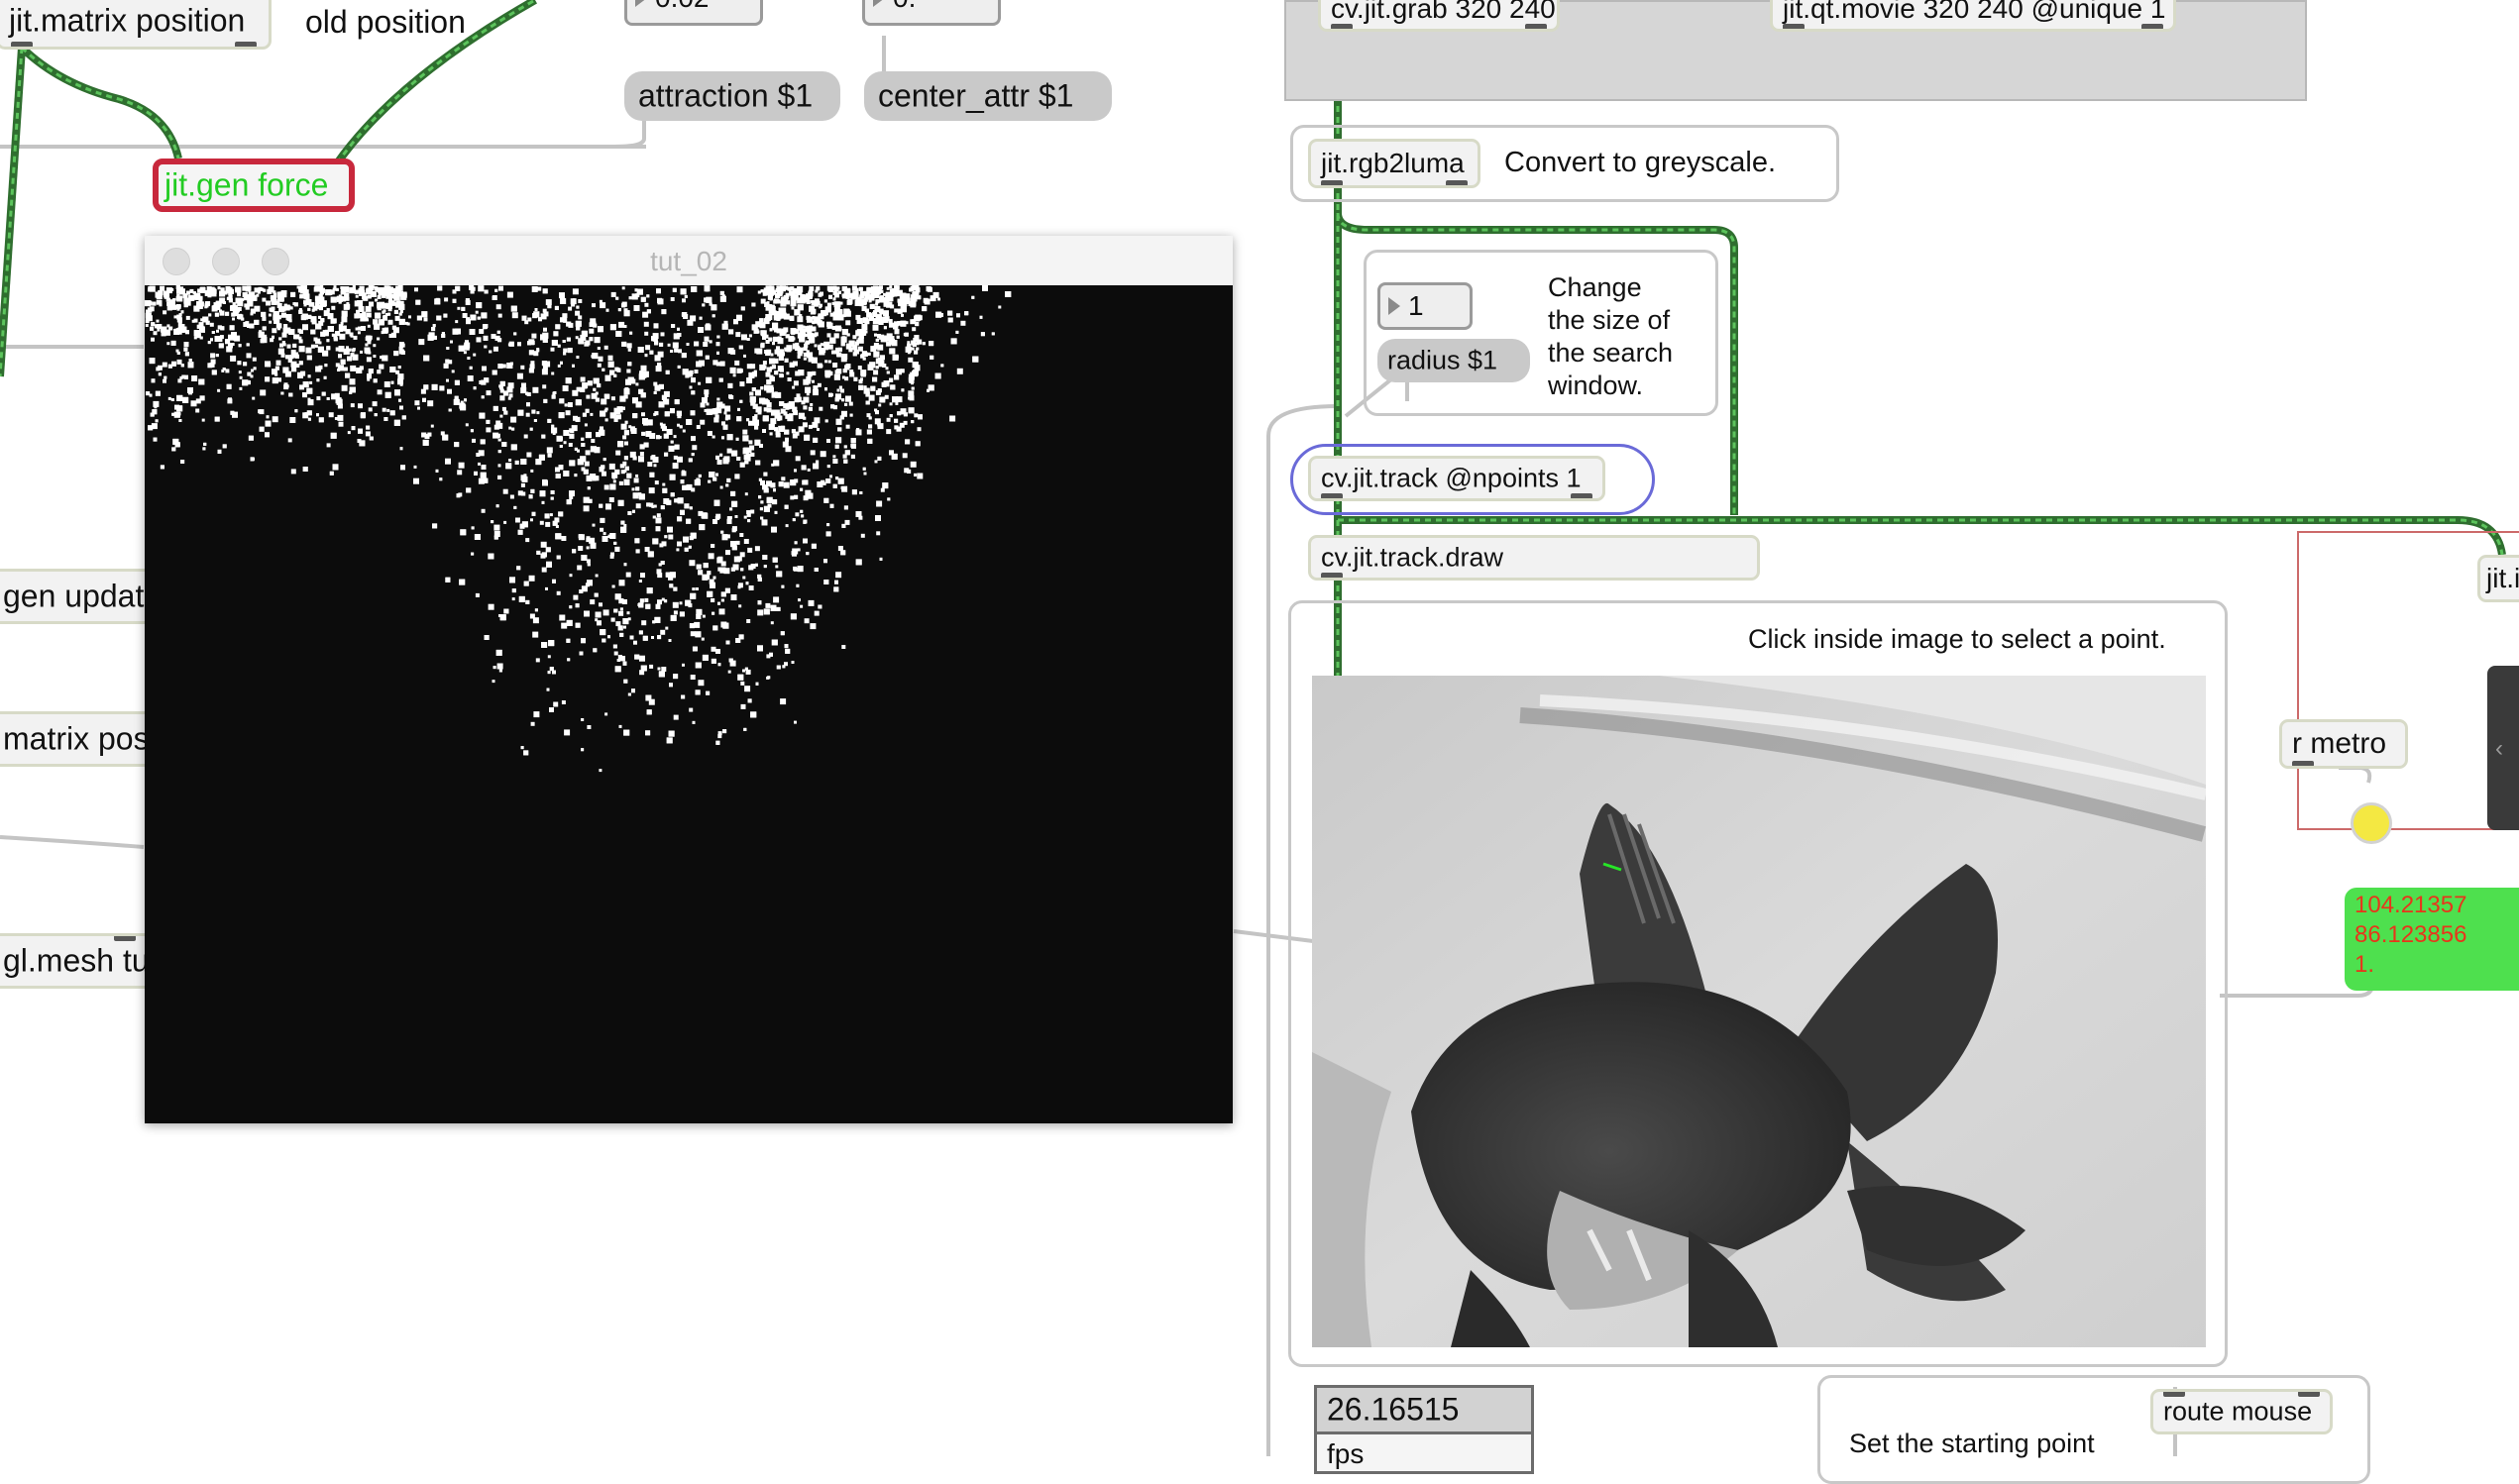 The image size is (2519, 1484). What do you see at coordinates (1442, 360) in the screenshot?
I see `message-label: radius $1` at bounding box center [1442, 360].